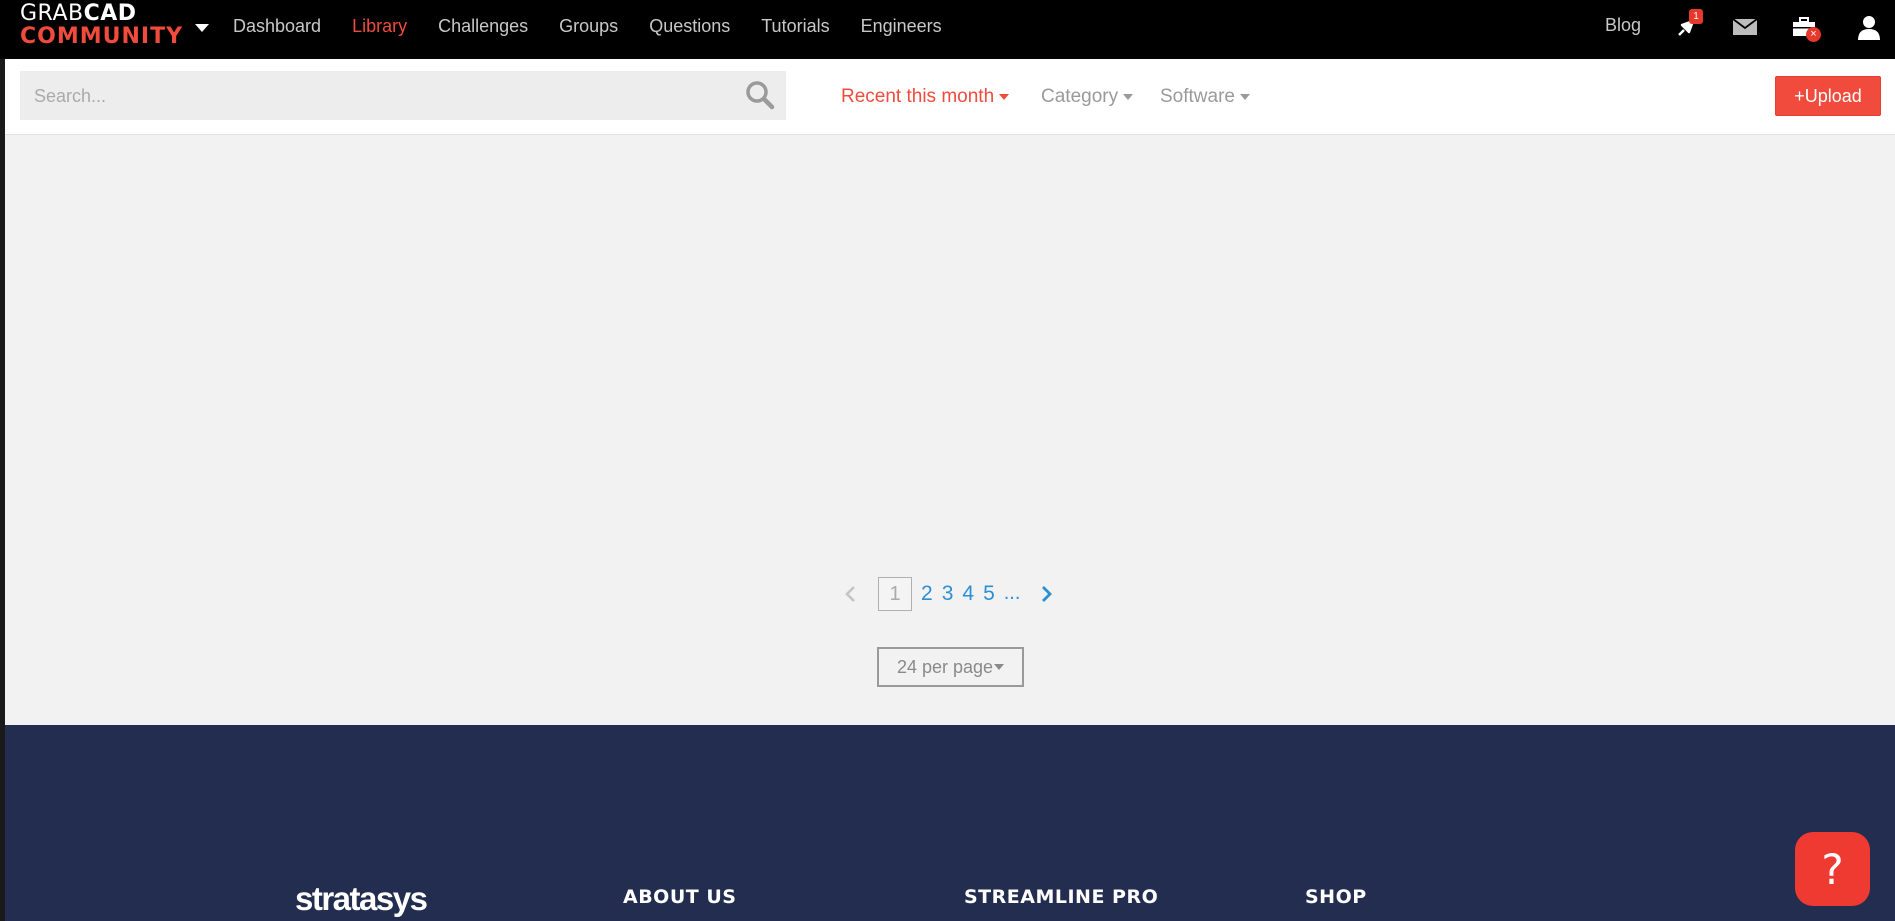  I want to click on logo-grab-text: GRAB, so click(52, 13).